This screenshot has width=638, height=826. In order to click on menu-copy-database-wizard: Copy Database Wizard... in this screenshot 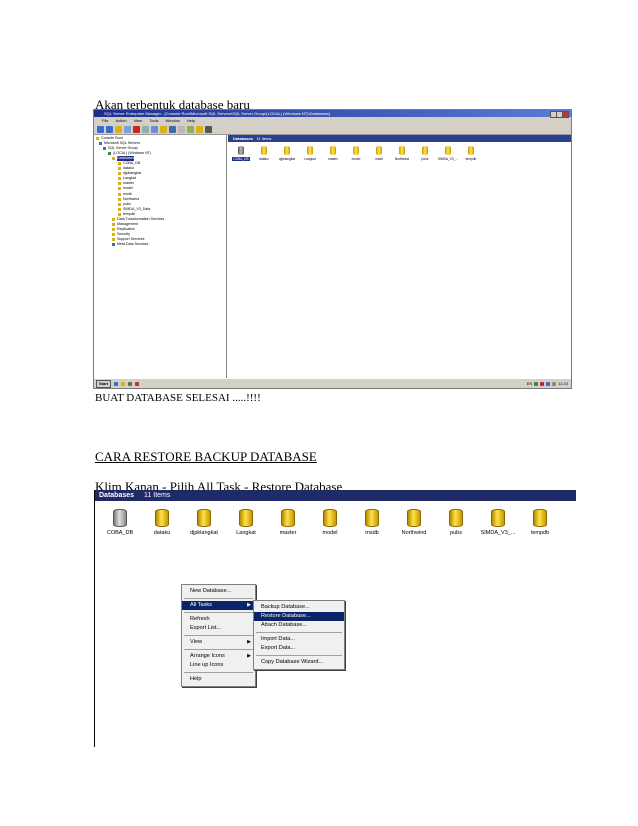, I will do `click(299, 662)`.